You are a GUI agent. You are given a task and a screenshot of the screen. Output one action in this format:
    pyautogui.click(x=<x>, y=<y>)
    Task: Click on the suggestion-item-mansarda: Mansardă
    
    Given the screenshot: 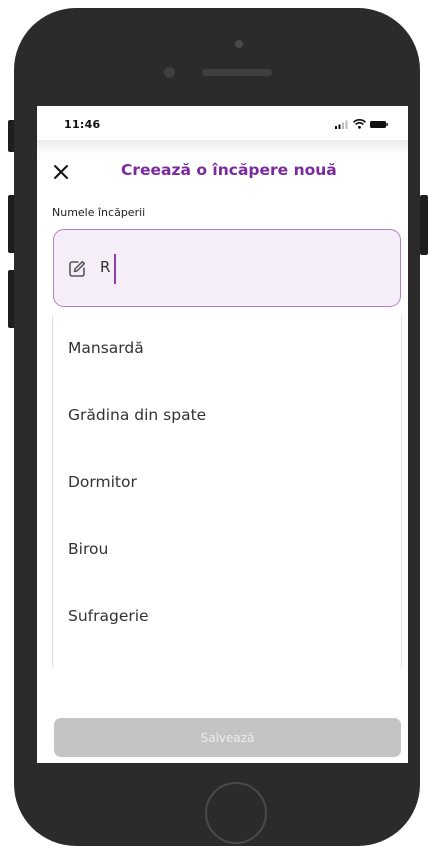 What is the action you would take?
    pyautogui.click(x=106, y=348)
    